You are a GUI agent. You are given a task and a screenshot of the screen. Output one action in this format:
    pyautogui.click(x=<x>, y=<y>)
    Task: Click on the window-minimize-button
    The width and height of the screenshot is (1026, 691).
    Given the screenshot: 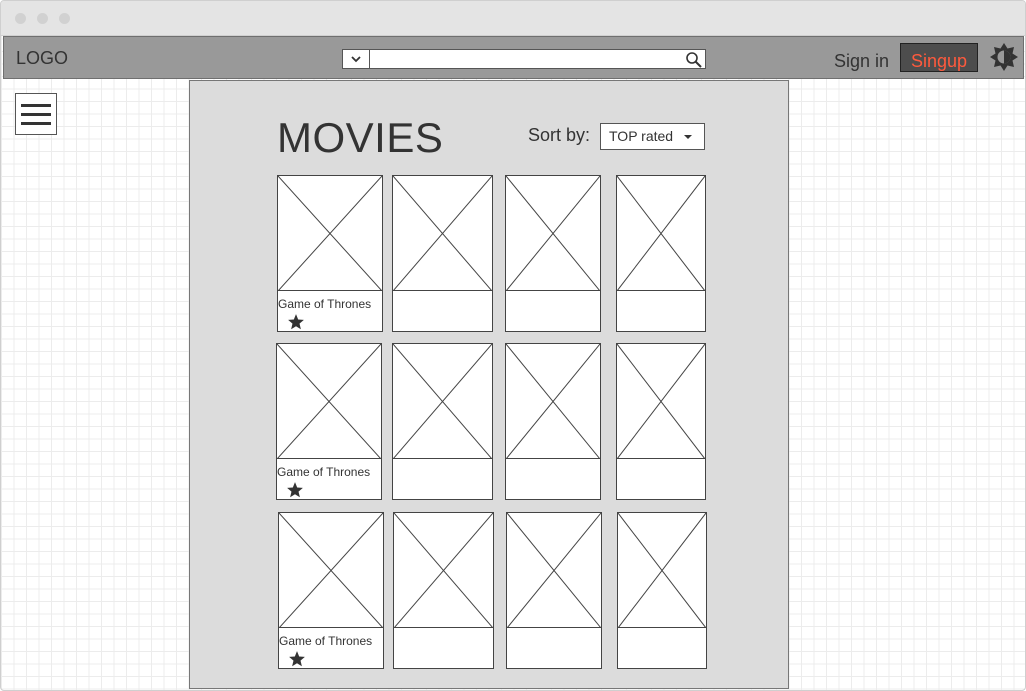 What is the action you would take?
    pyautogui.click(x=42, y=18)
    